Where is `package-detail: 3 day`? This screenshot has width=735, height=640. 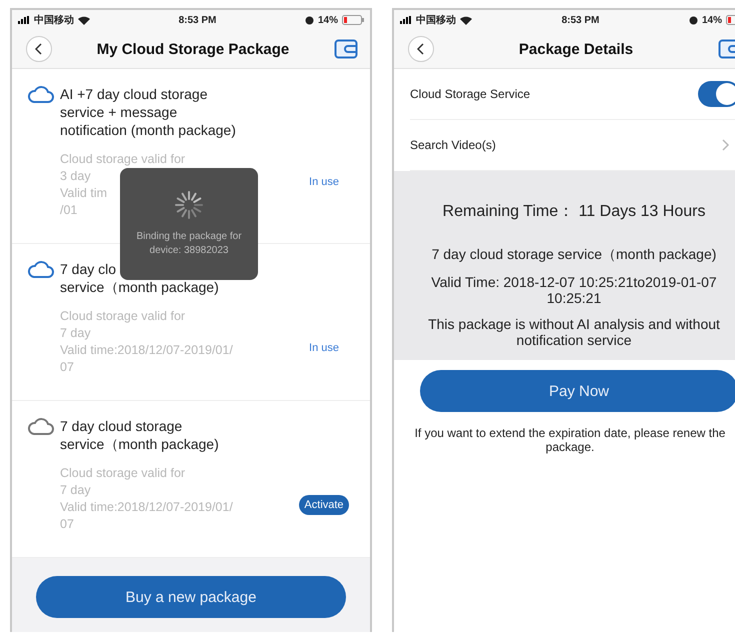 package-detail: 3 day is located at coordinates (75, 176).